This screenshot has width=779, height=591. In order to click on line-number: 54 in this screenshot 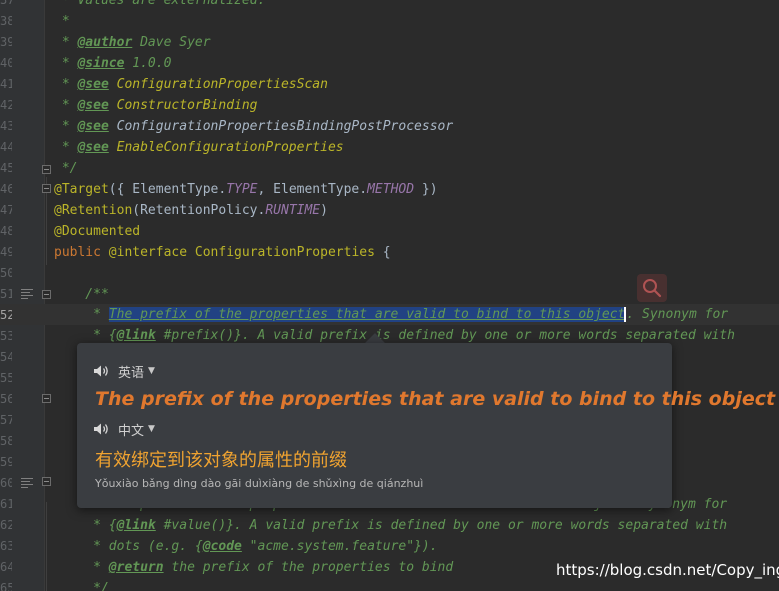, I will do `click(6, 357)`.